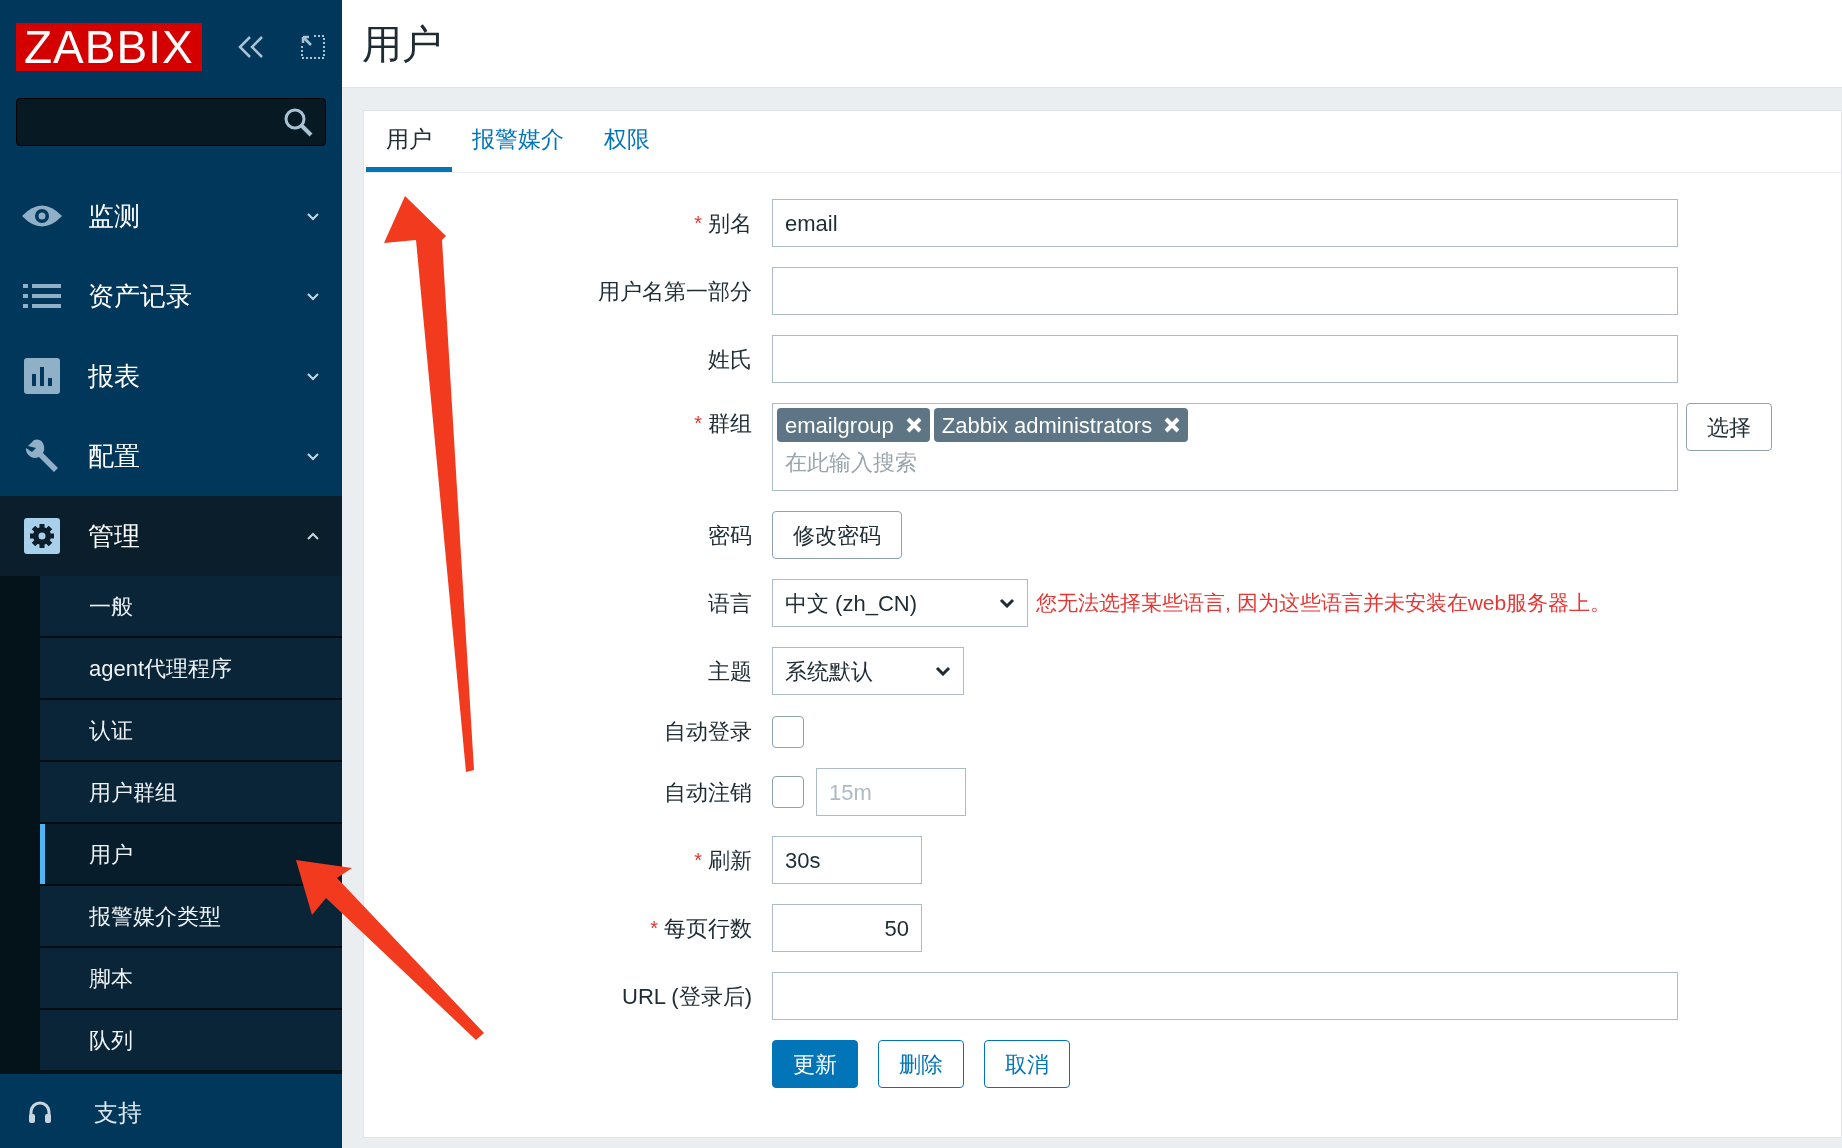 The width and height of the screenshot is (1842, 1148). I want to click on group-multiselect: emailgroup Zabbix administrators 在此输入搜索, so click(1225, 447).